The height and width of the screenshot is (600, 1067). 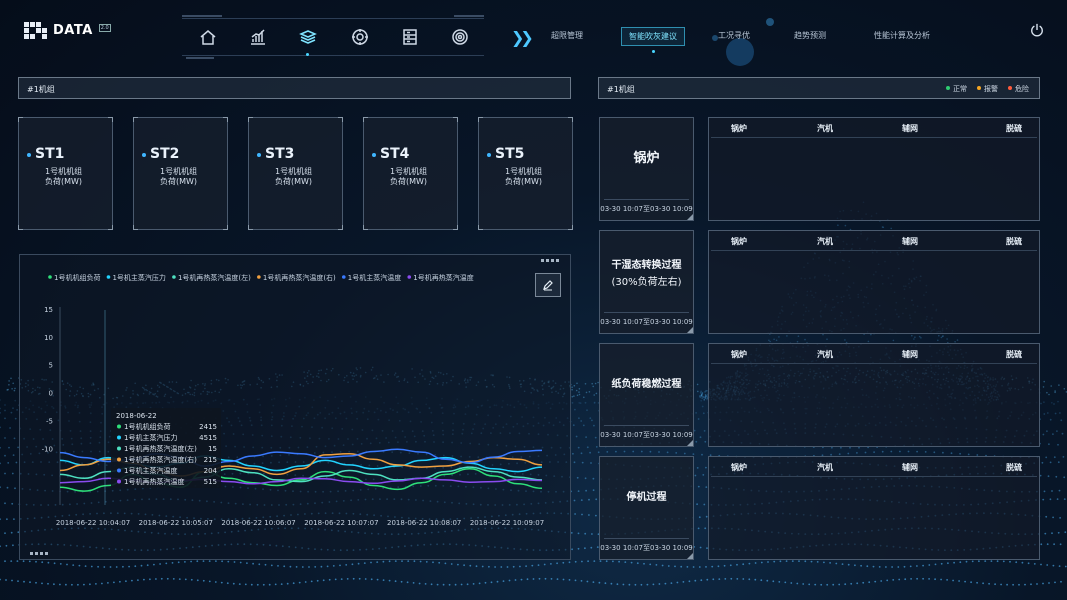 I want to click on status-legend-item: 报警, so click(x=987, y=89).